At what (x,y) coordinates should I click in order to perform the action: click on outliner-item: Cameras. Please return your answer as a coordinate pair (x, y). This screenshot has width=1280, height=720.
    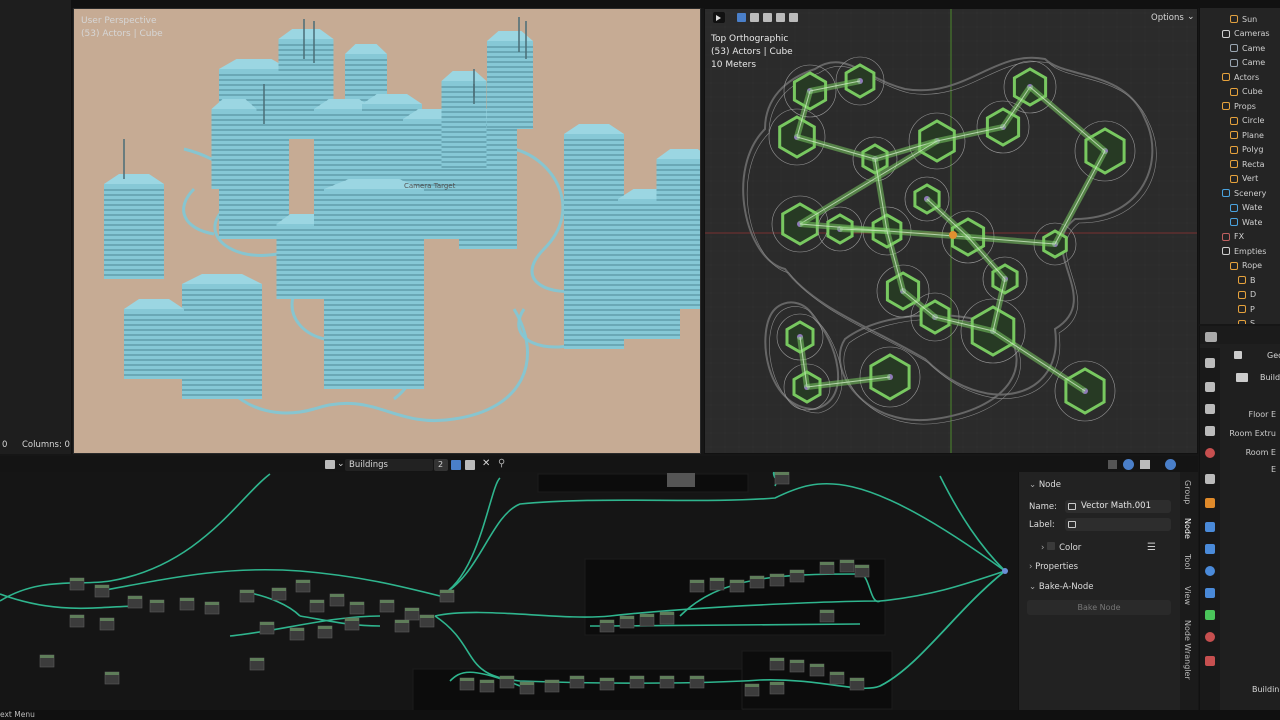
    Looking at the image, I should click on (1251, 34).